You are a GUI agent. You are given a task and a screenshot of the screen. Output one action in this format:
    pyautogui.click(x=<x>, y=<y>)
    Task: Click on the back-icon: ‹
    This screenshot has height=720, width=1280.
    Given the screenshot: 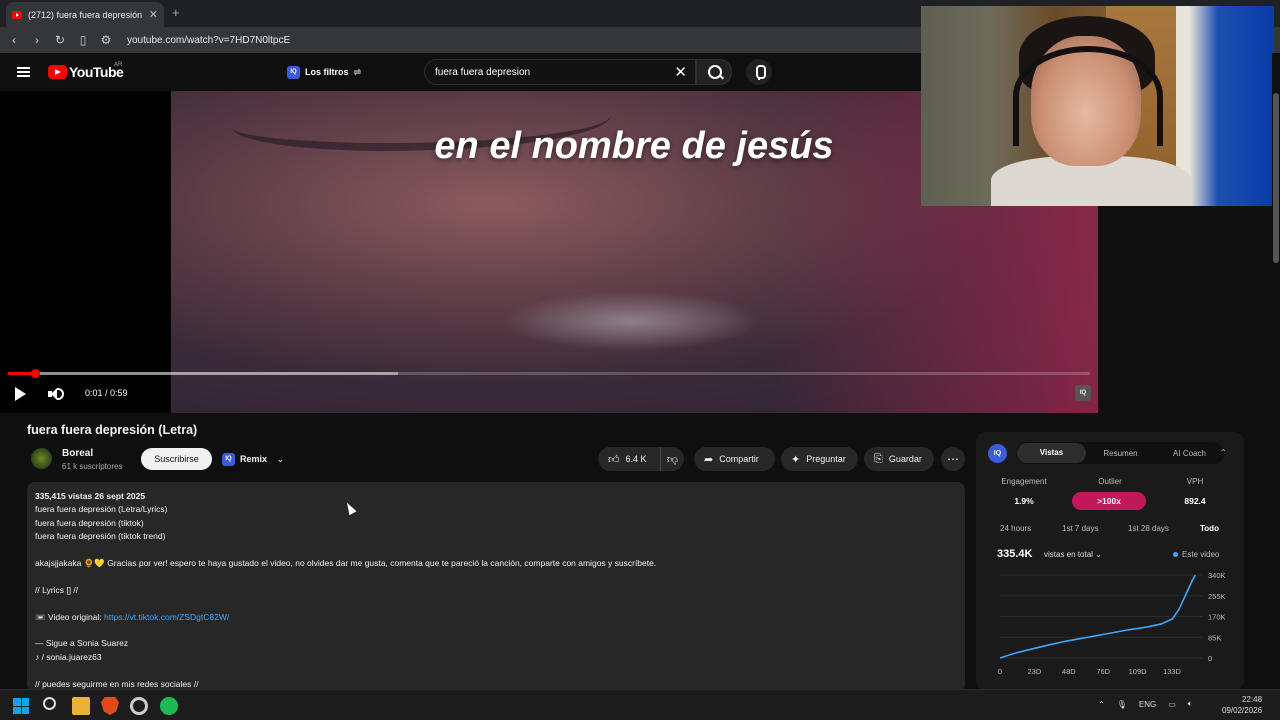 What is the action you would take?
    pyautogui.click(x=14, y=40)
    